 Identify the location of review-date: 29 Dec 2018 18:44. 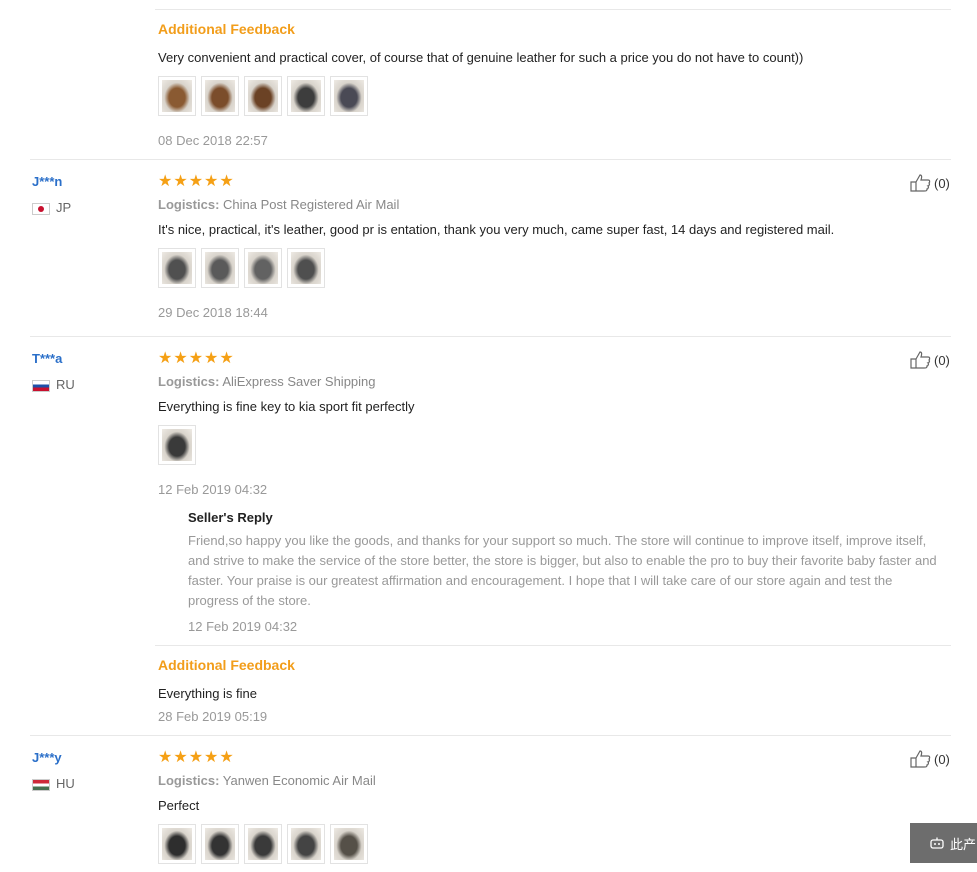
(213, 312).